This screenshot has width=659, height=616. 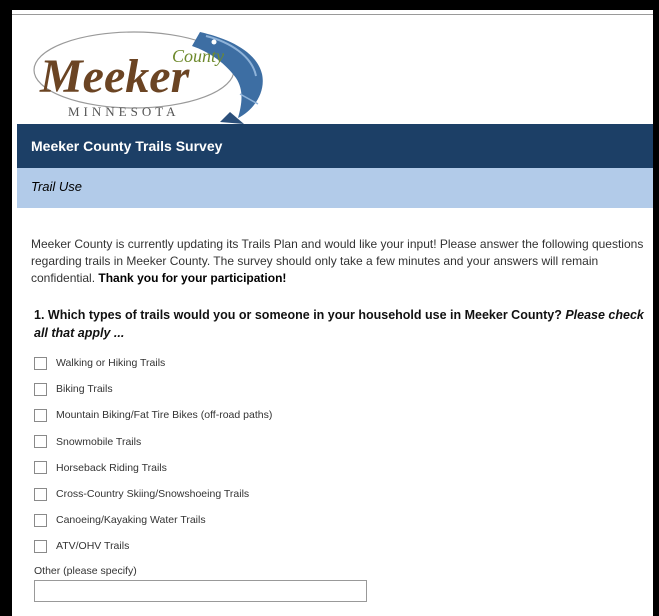 I want to click on option-skiing: Cross-Country Skiing/Snowshoeing Trails, so click(x=153, y=494).